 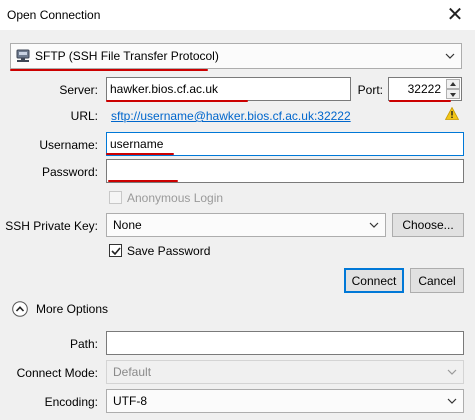 What do you see at coordinates (115, 197) in the screenshot?
I see `anonymous-checkbox` at bounding box center [115, 197].